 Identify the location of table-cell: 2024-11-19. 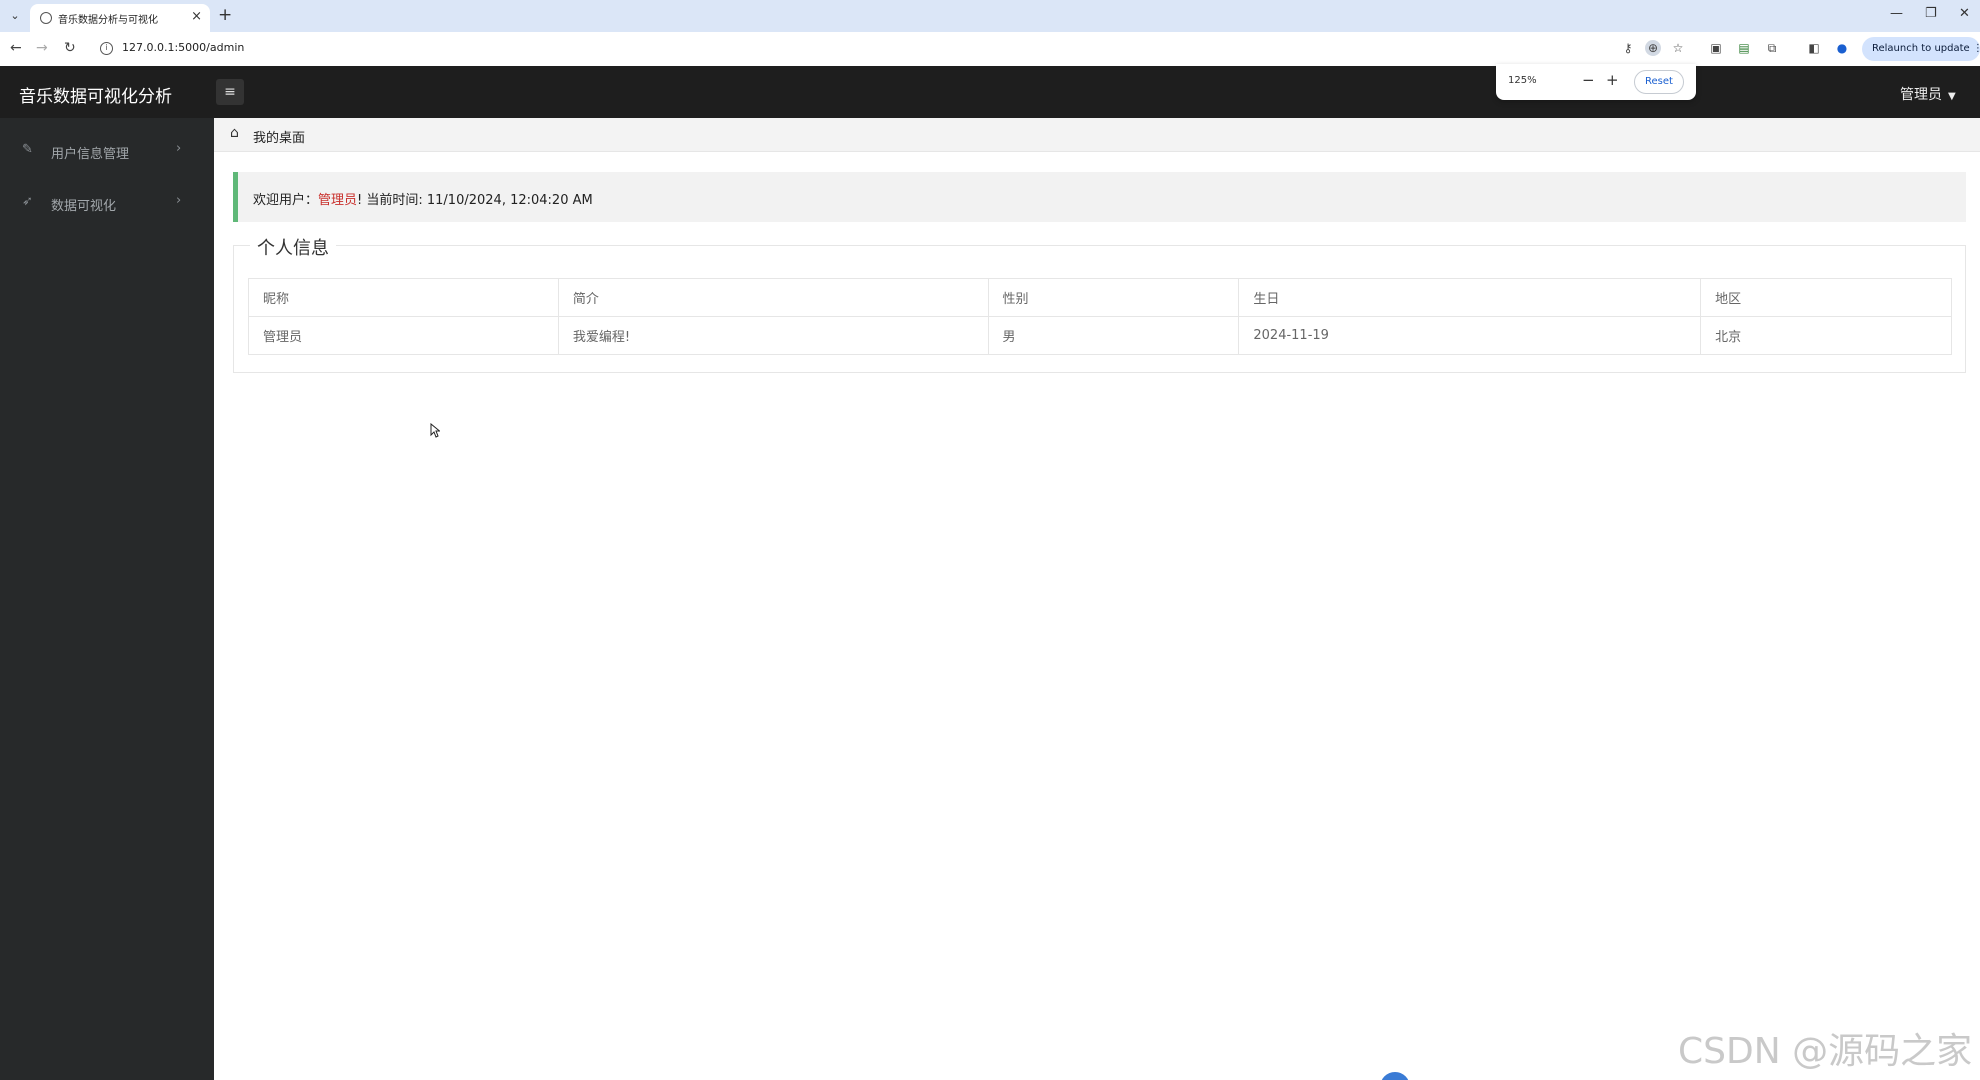
(1470, 335).